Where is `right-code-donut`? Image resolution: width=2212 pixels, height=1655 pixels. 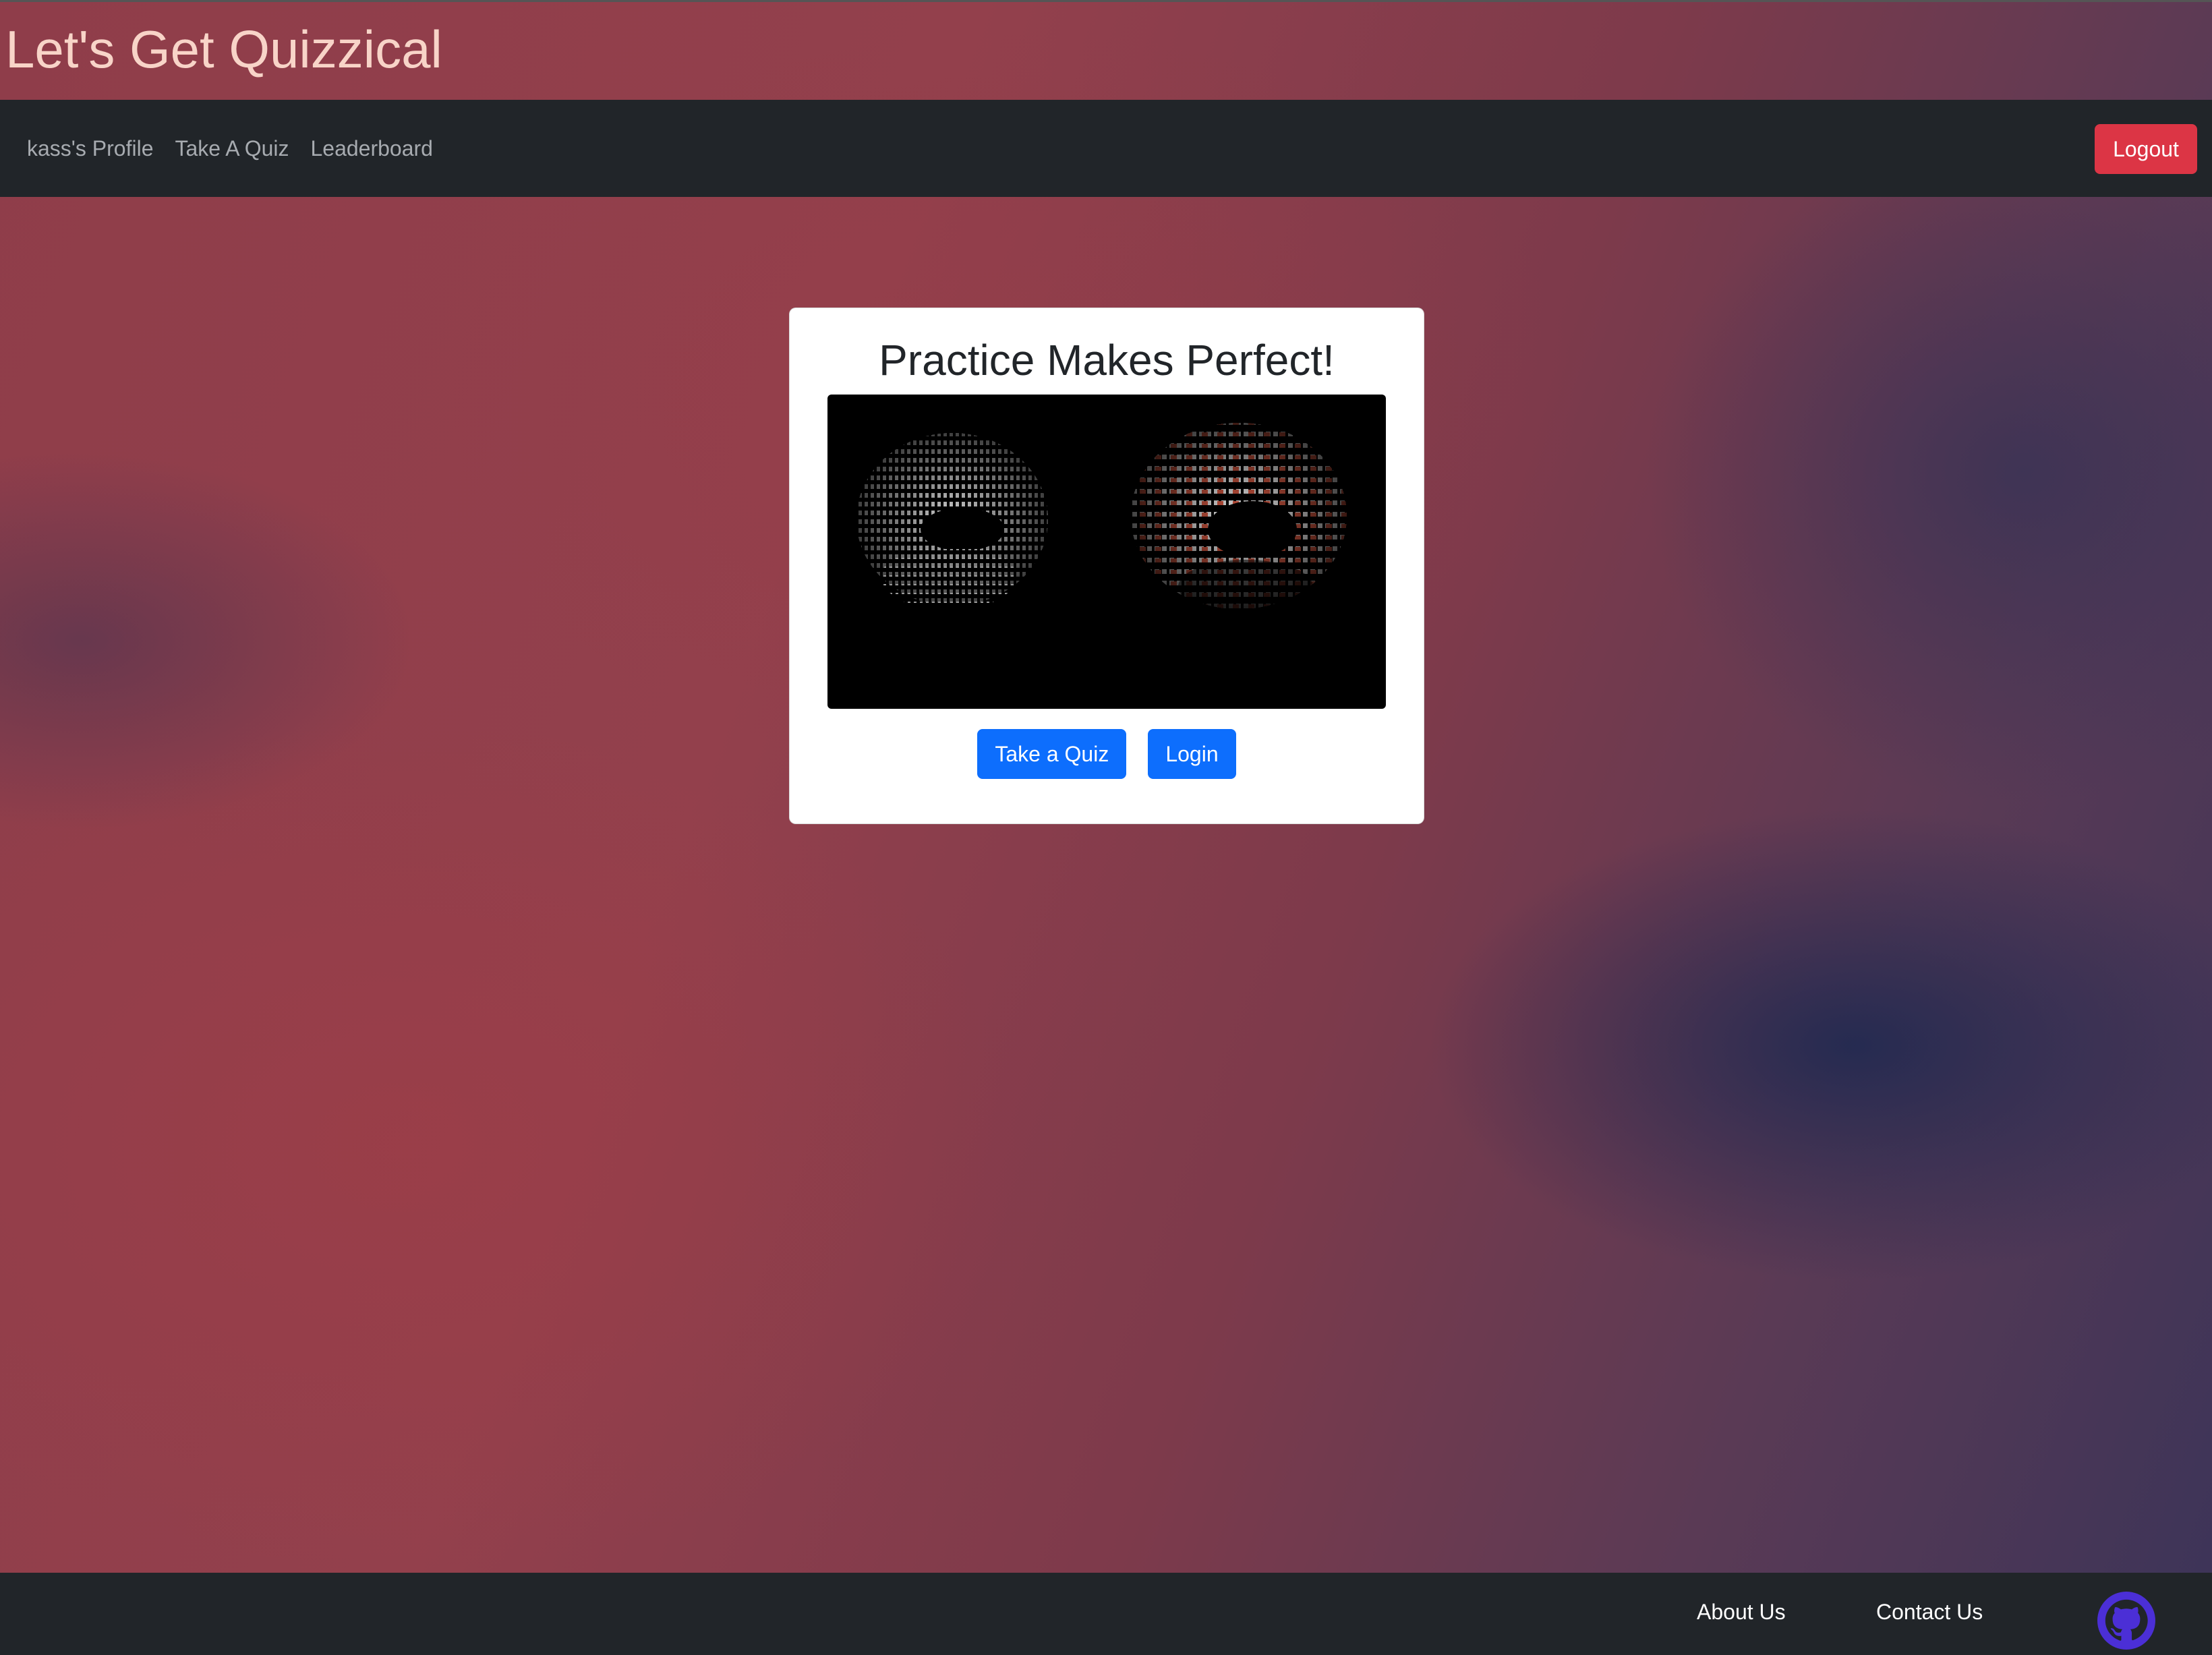 right-code-donut is located at coordinates (1239, 518).